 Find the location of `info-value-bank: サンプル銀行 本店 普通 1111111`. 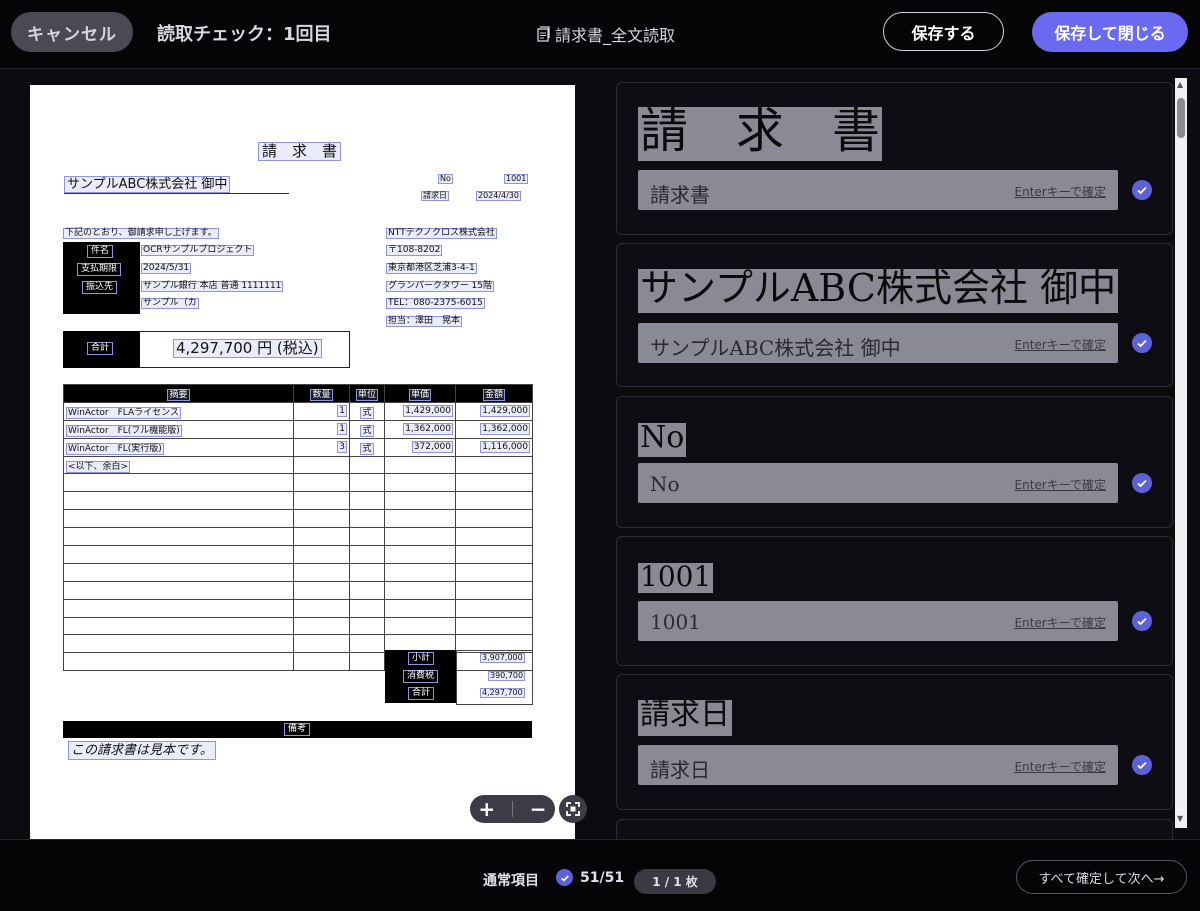

info-value-bank: サンプル銀行 本店 普通 1111111 is located at coordinates (212, 286).